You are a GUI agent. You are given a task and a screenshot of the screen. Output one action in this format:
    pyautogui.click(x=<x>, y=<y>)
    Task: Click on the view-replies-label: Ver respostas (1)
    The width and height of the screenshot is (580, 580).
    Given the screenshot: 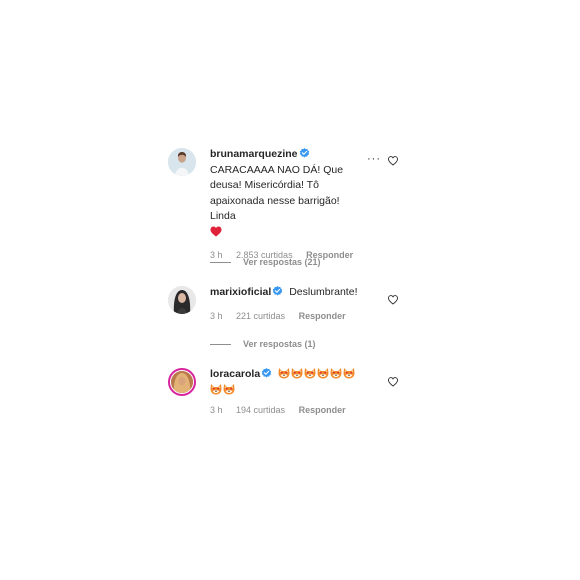 What is the action you would take?
    pyautogui.click(x=279, y=344)
    